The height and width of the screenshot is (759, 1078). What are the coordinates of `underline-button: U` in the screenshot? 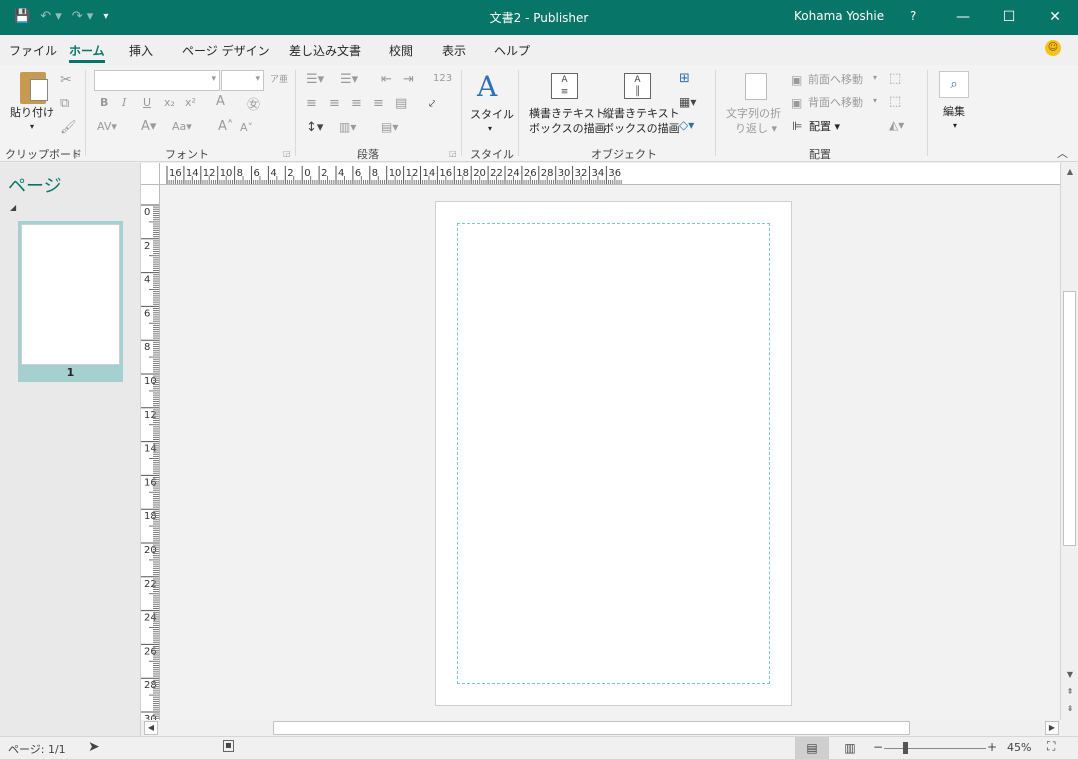 It's located at (147, 102).